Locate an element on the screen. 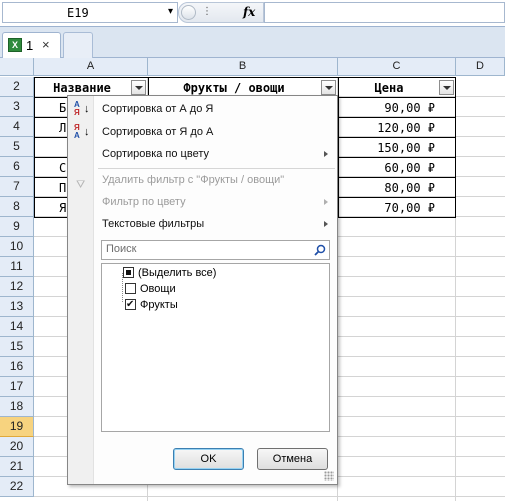 This screenshot has height=501, width=505. cancel-button: Отмена is located at coordinates (292, 459).